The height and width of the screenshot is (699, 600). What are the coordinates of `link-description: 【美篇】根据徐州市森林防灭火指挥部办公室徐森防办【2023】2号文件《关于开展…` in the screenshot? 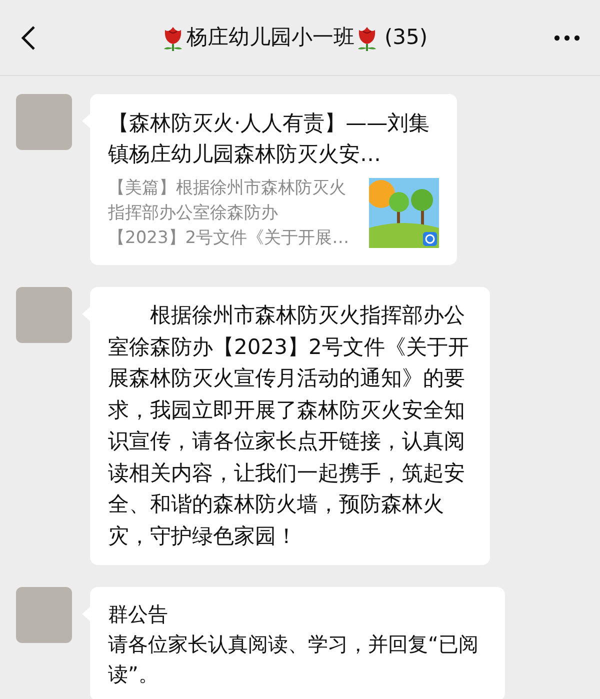 It's located at (229, 213).